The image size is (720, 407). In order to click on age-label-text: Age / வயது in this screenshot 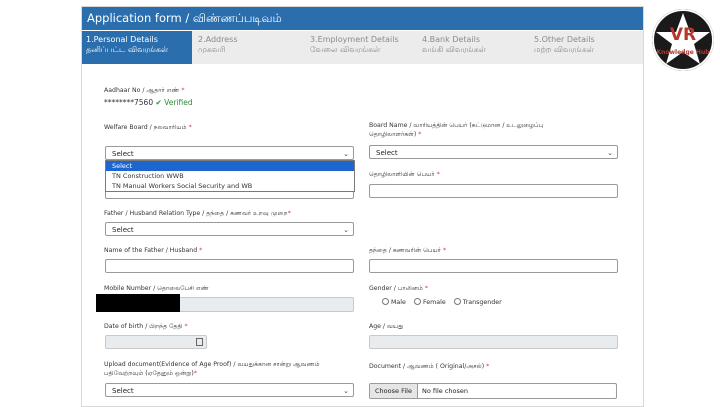, I will do `click(386, 326)`.